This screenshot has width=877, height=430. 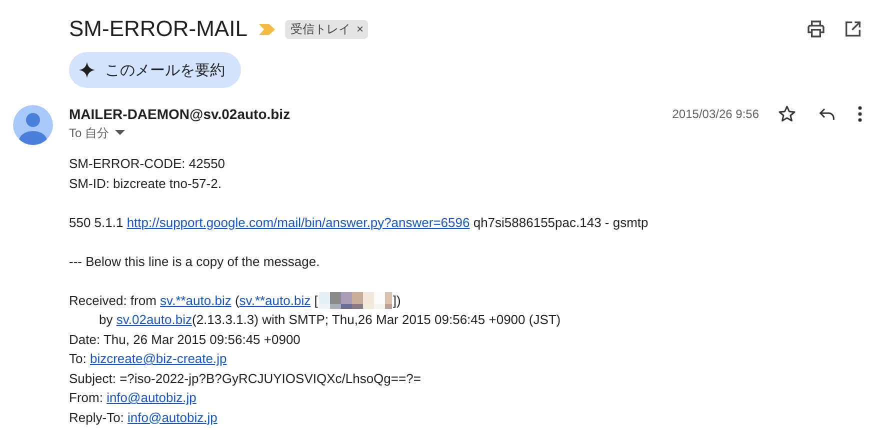 I want to click on open-in-new-window-icon, so click(x=853, y=29).